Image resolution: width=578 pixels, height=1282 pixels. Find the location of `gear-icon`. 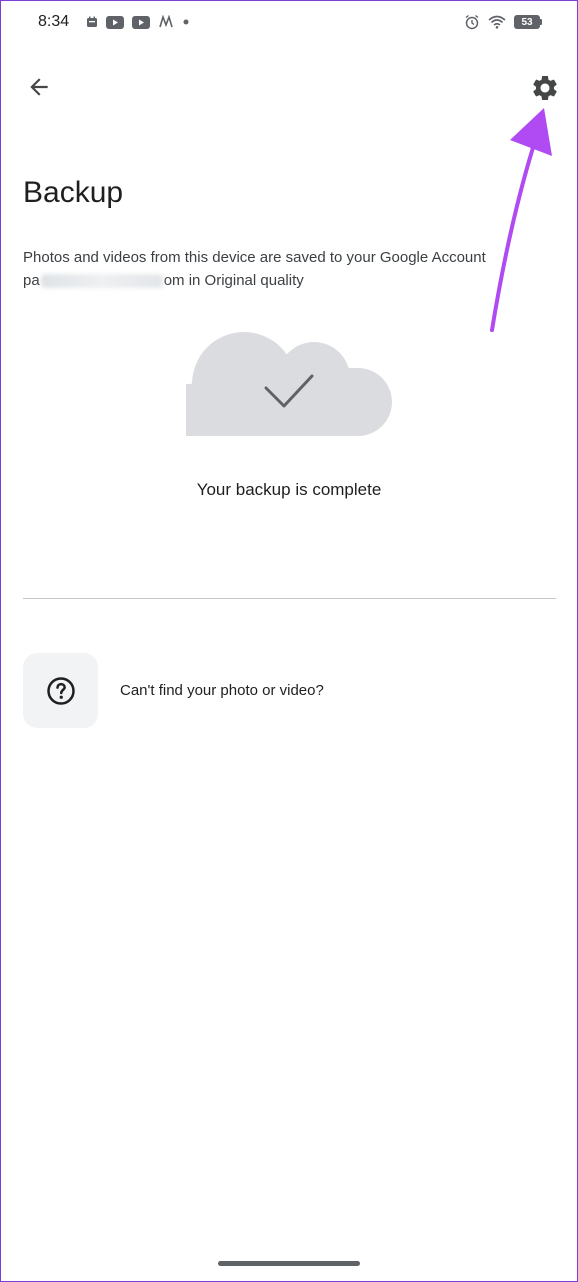

gear-icon is located at coordinates (545, 88).